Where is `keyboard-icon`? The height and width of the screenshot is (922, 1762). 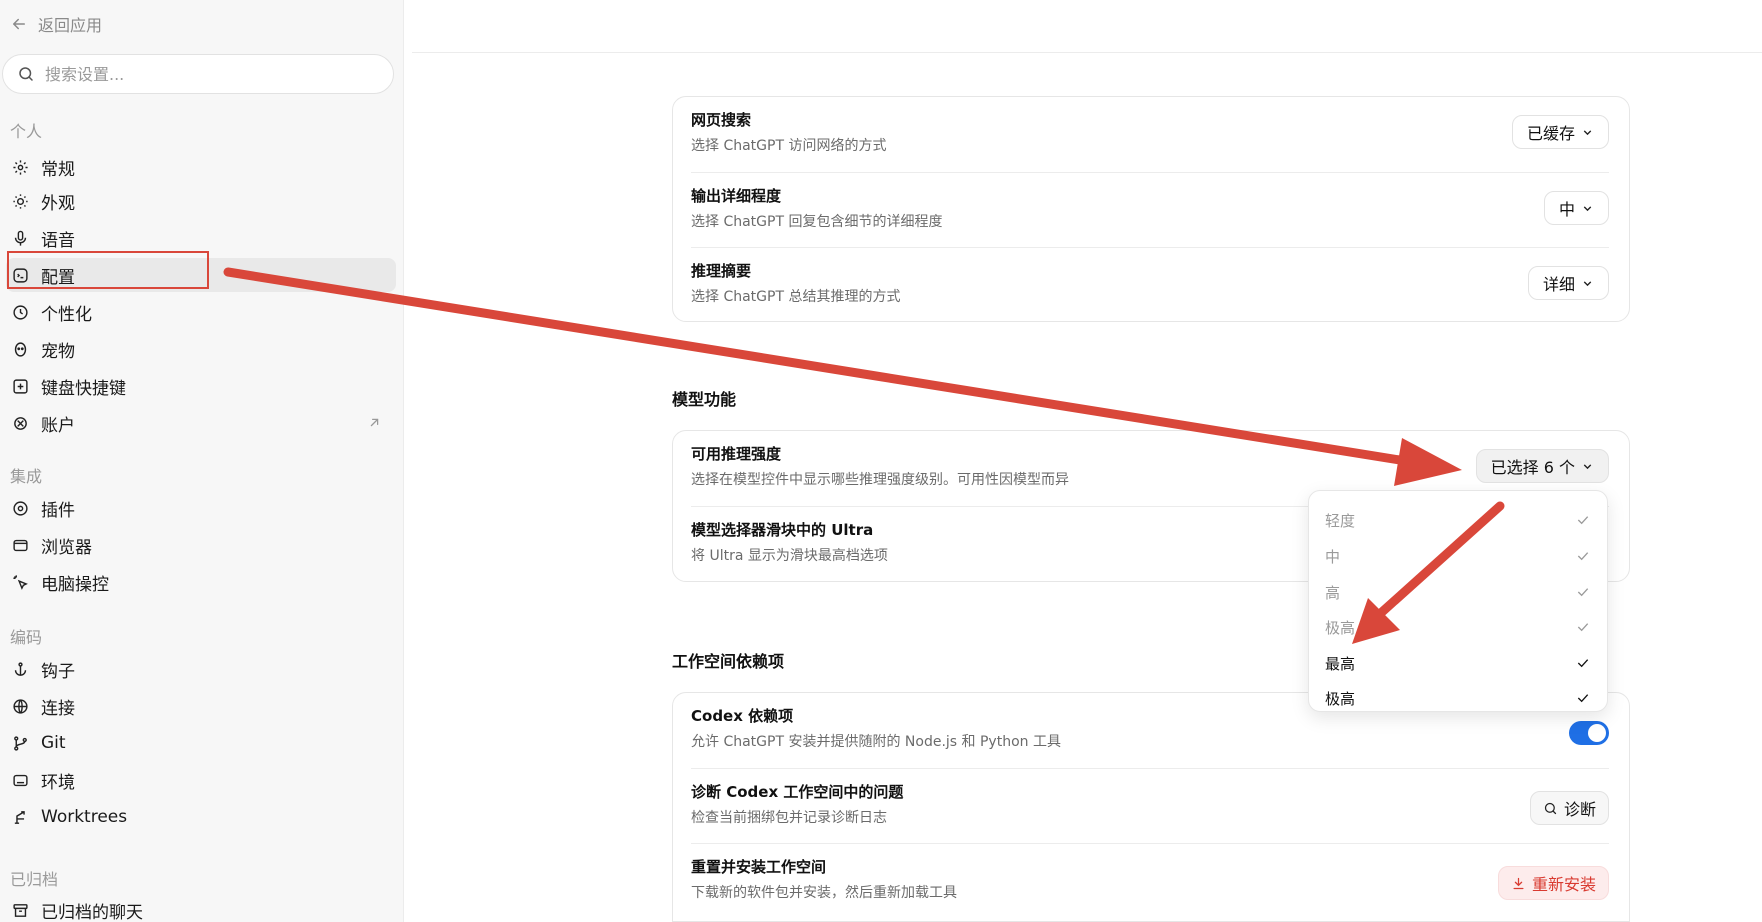 keyboard-icon is located at coordinates (20, 386).